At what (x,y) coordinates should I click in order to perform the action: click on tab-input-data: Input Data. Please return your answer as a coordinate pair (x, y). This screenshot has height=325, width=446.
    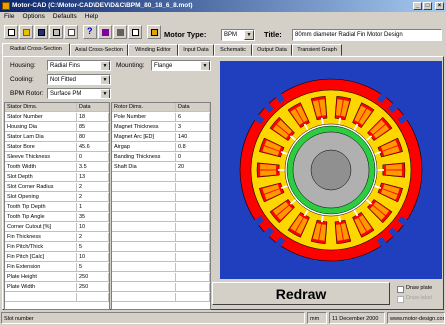
    Looking at the image, I should click on (196, 50).